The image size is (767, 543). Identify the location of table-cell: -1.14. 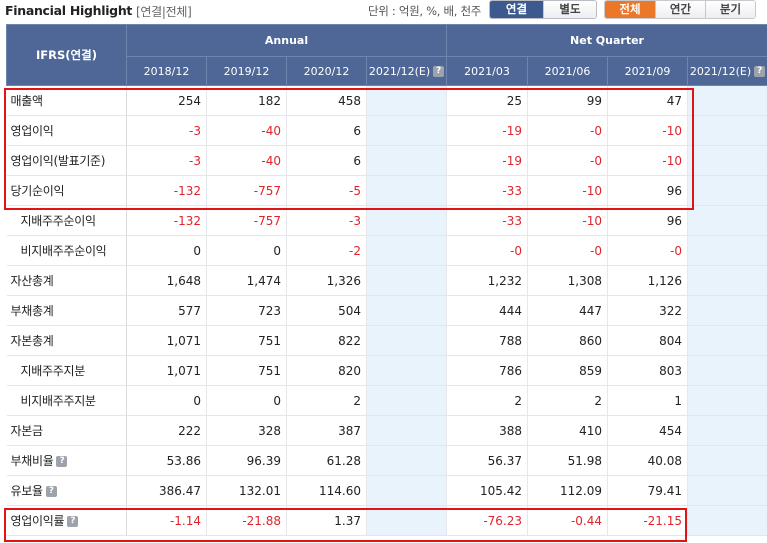
(166, 520).